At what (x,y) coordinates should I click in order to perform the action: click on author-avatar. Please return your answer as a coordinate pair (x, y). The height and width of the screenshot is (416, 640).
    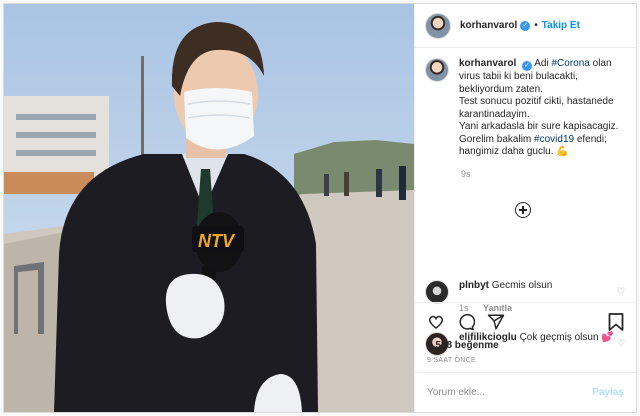
    Looking at the image, I should click on (438, 25).